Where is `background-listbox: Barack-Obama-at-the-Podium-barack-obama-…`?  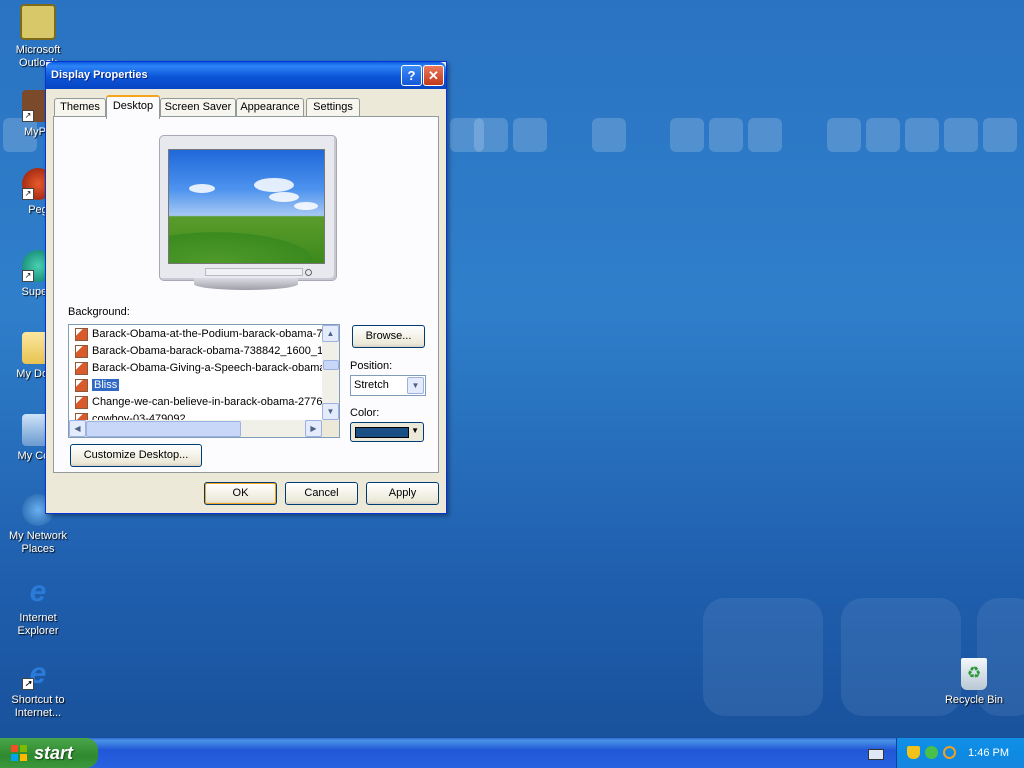
background-listbox: Barack-Obama-at-the-Podium-barack-obama-… is located at coordinates (204, 381).